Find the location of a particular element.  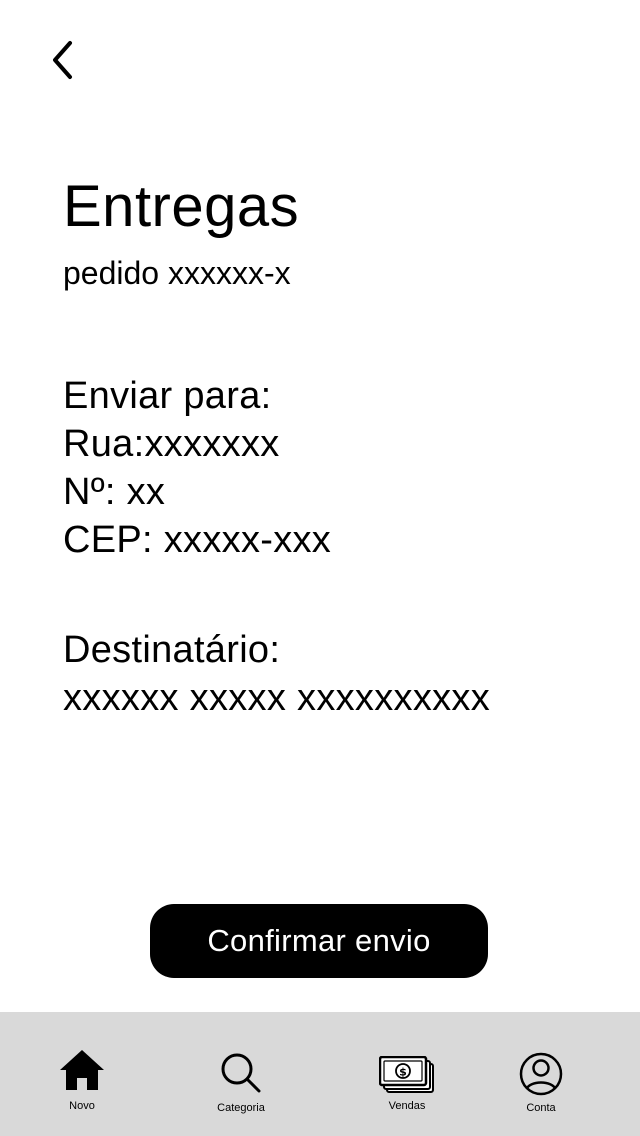

search-icon is located at coordinates (241, 1073).